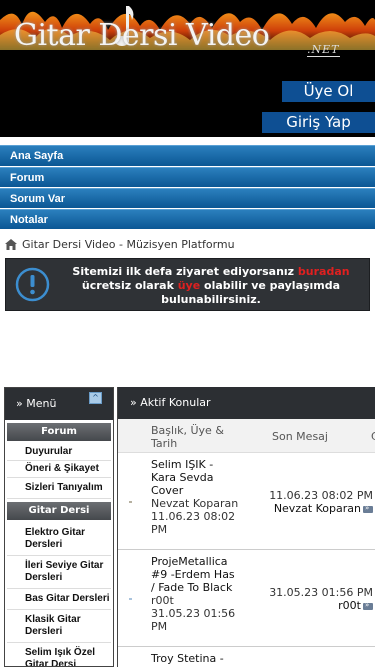 This screenshot has height=667, width=375. I want to click on site-logo-suffix: .NET, so click(323, 50).